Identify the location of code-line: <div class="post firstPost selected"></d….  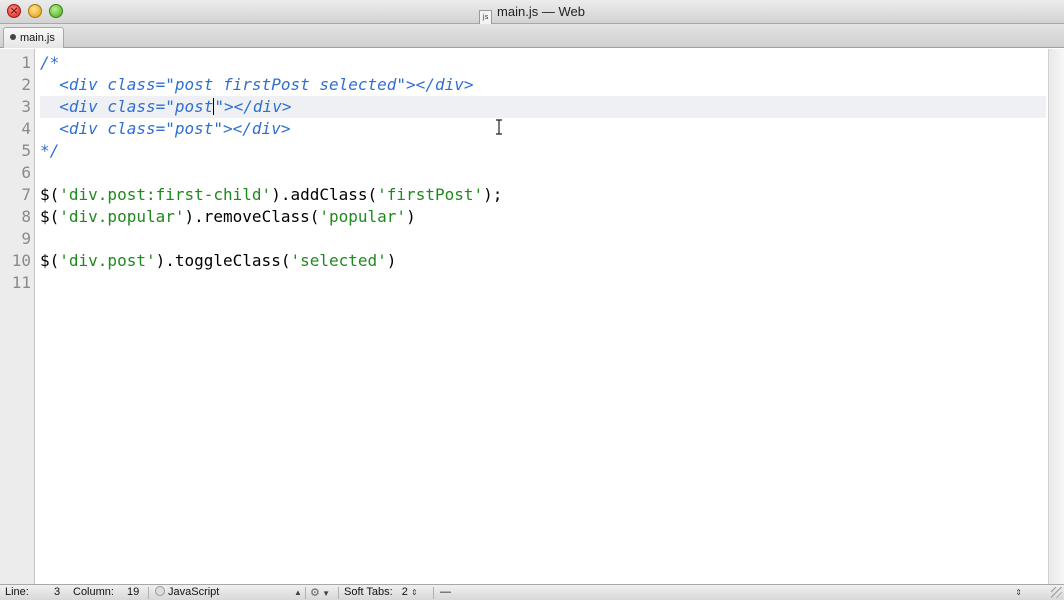
(543, 85).